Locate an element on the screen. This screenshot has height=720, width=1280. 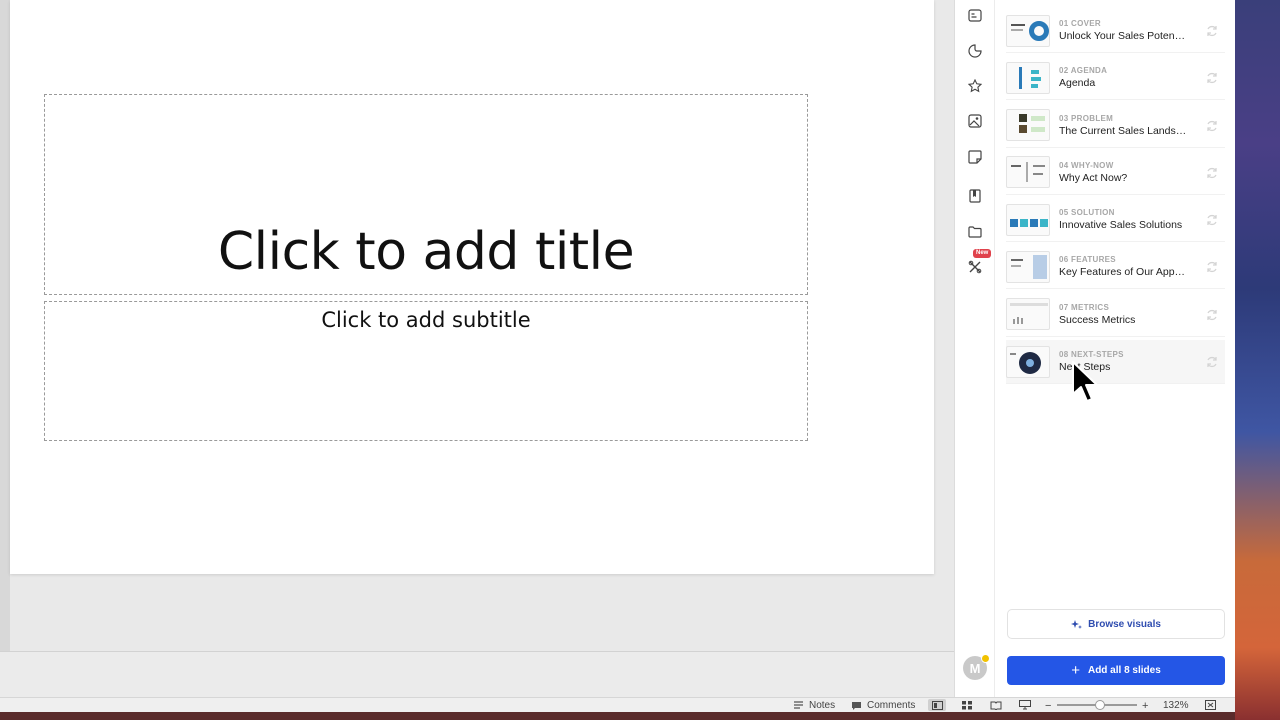
add-all-slides-label: Add all 8 slides is located at coordinates (1124, 670).